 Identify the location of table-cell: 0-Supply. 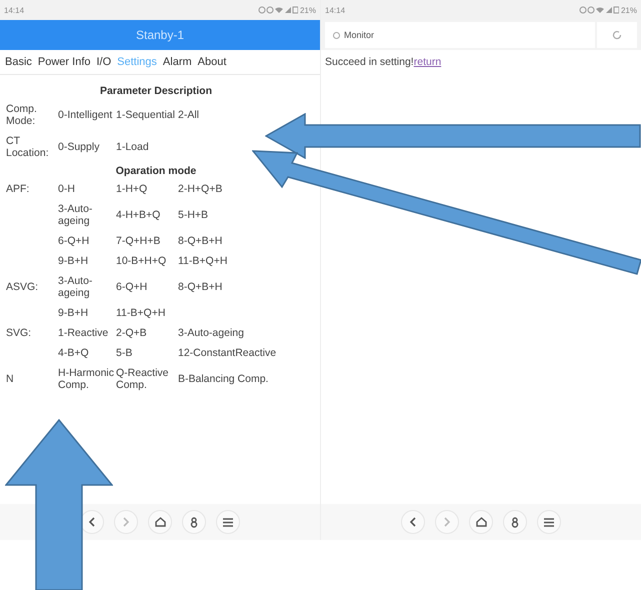
(79, 147).